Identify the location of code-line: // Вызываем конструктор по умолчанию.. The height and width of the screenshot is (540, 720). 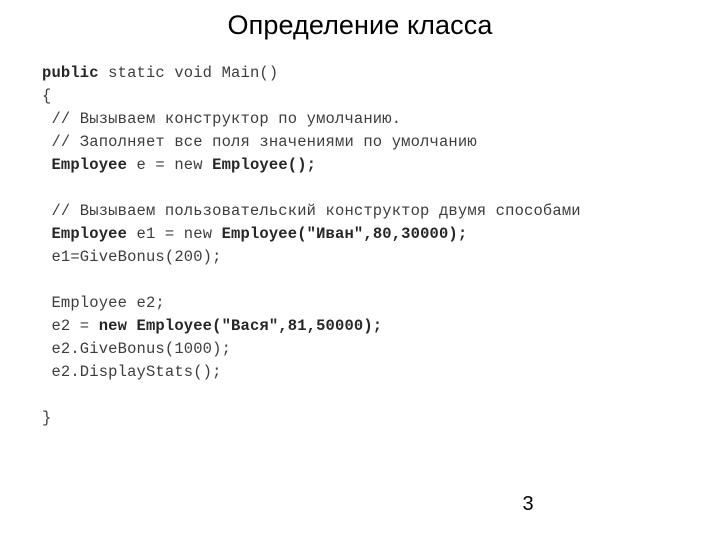
(352, 119).